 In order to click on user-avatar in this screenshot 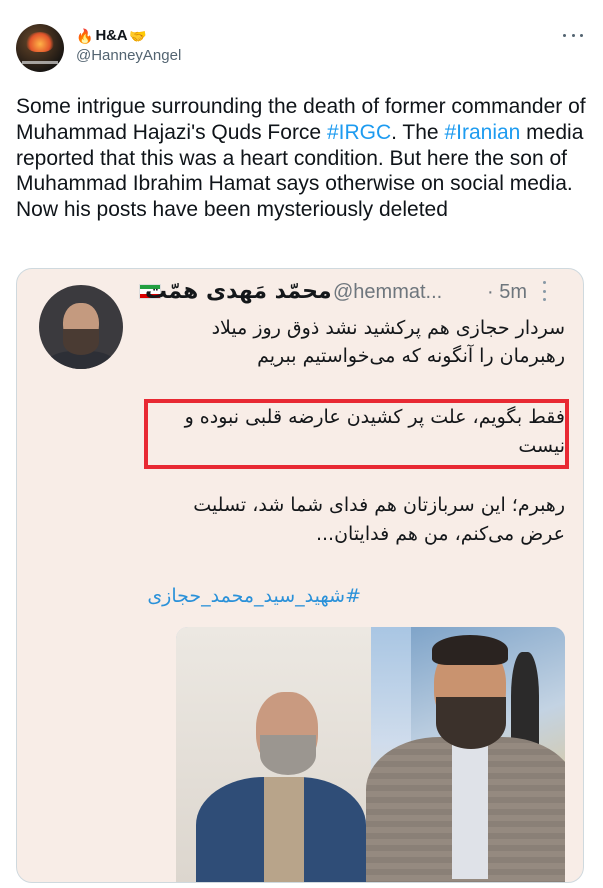, I will do `click(40, 48)`.